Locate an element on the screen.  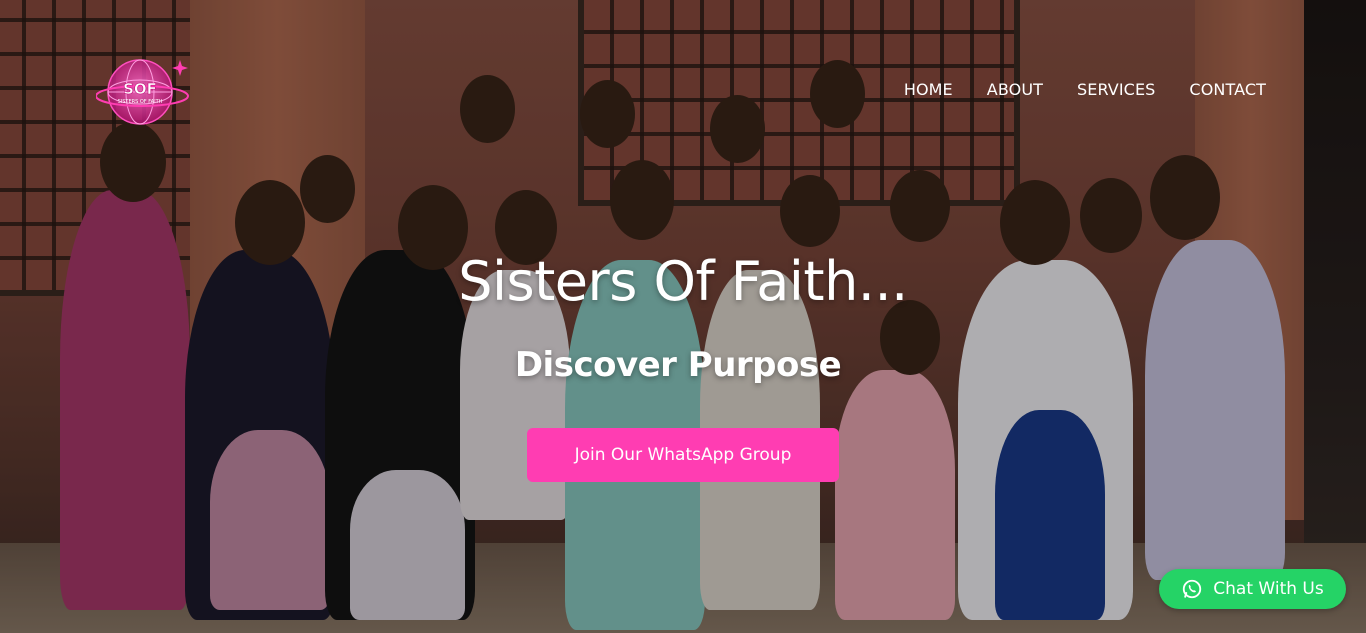
logo-globe-icon: SOF SISTERS OF FAITH is located at coordinates (142, 92).